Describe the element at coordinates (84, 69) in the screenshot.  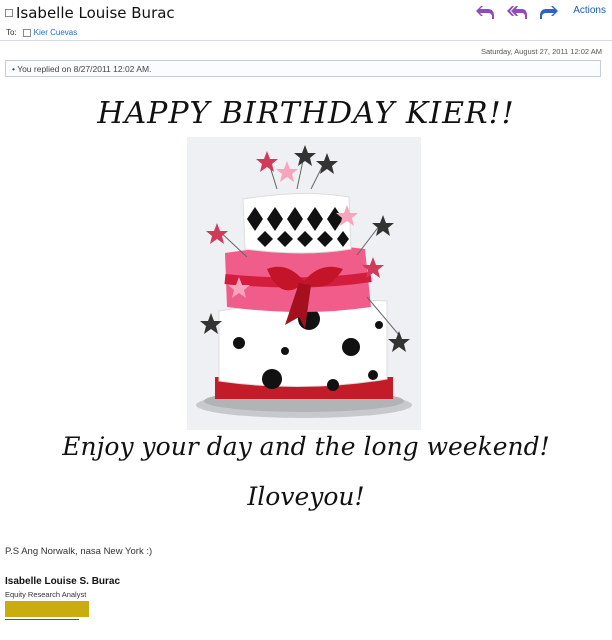
I see `reply-notice-text: You replied on 8/27/2011 12:02 AM.` at that location.